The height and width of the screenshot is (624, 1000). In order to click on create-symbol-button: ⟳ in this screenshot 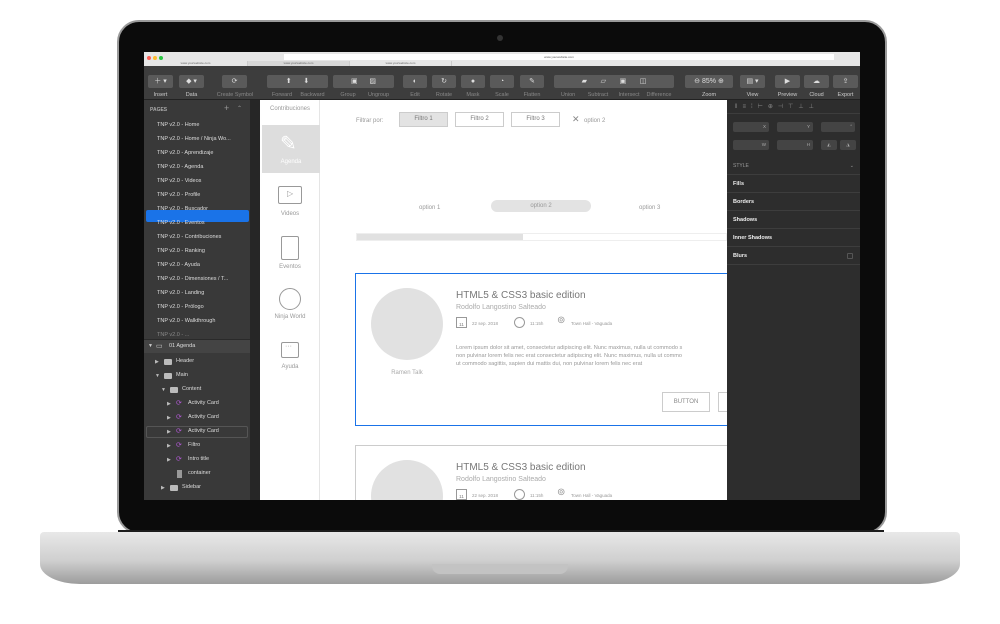, I will do `click(234, 81)`.